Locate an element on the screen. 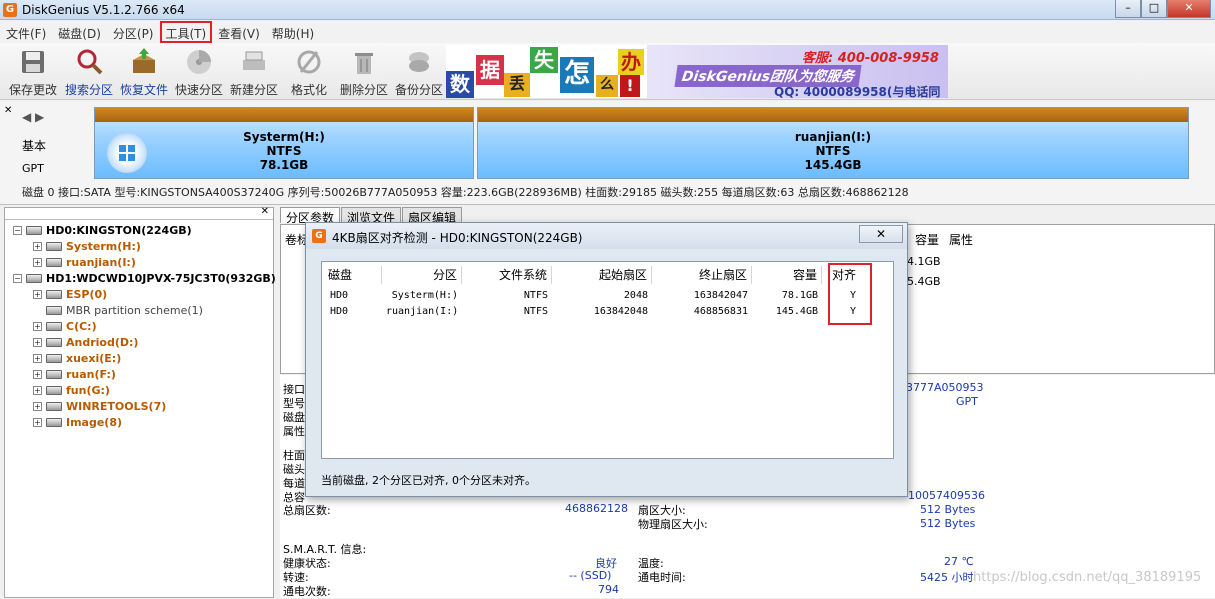 This screenshot has height=599, width=1215. tree-item-image: + Image(8) is located at coordinates (77, 422).